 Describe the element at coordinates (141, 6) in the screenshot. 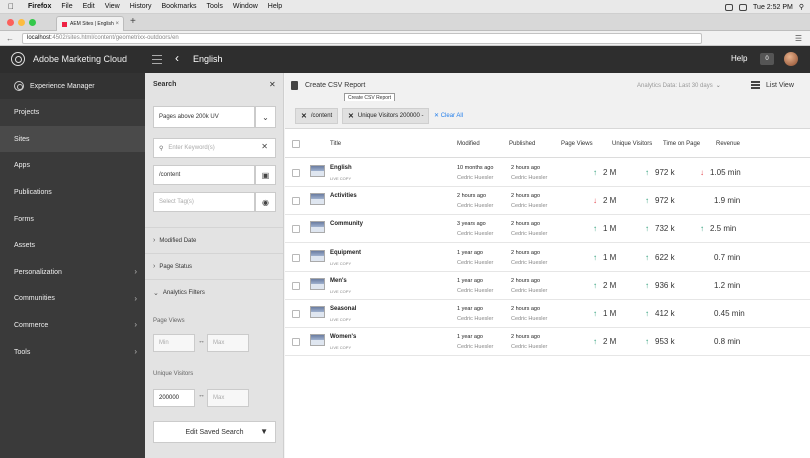

I see `mac-menu-item: History` at that location.